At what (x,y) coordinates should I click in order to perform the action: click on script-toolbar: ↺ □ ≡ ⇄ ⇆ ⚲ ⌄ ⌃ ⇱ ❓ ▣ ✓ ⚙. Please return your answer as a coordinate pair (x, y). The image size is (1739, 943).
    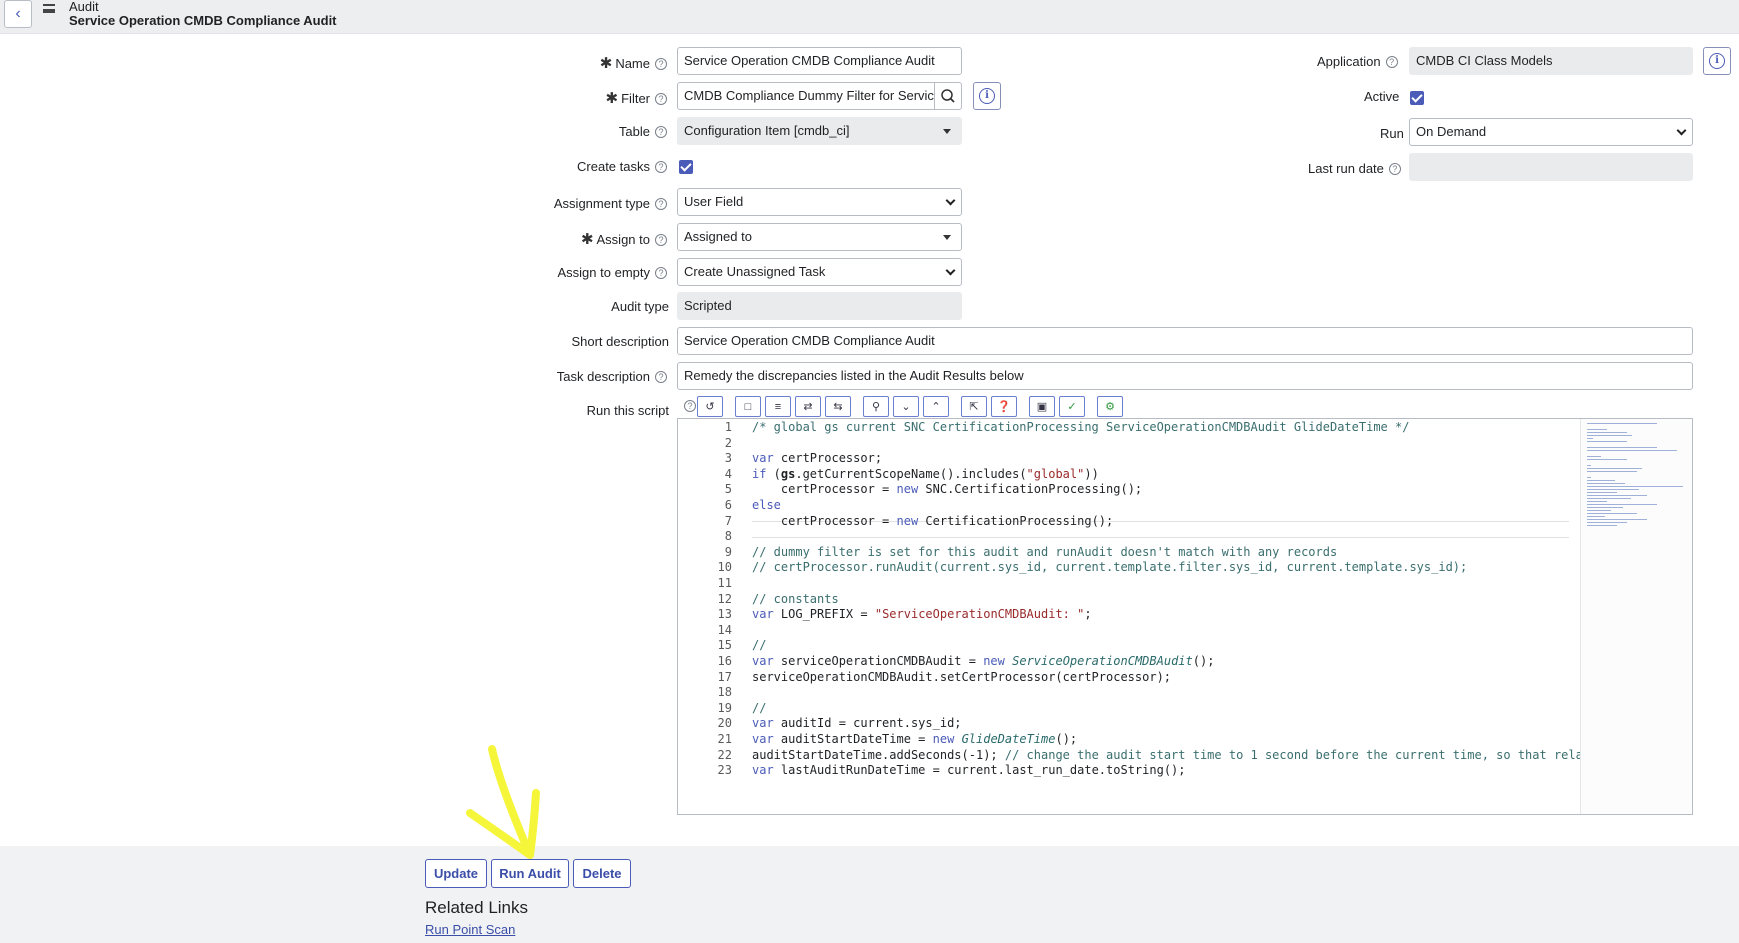
    Looking at the image, I should click on (910, 407).